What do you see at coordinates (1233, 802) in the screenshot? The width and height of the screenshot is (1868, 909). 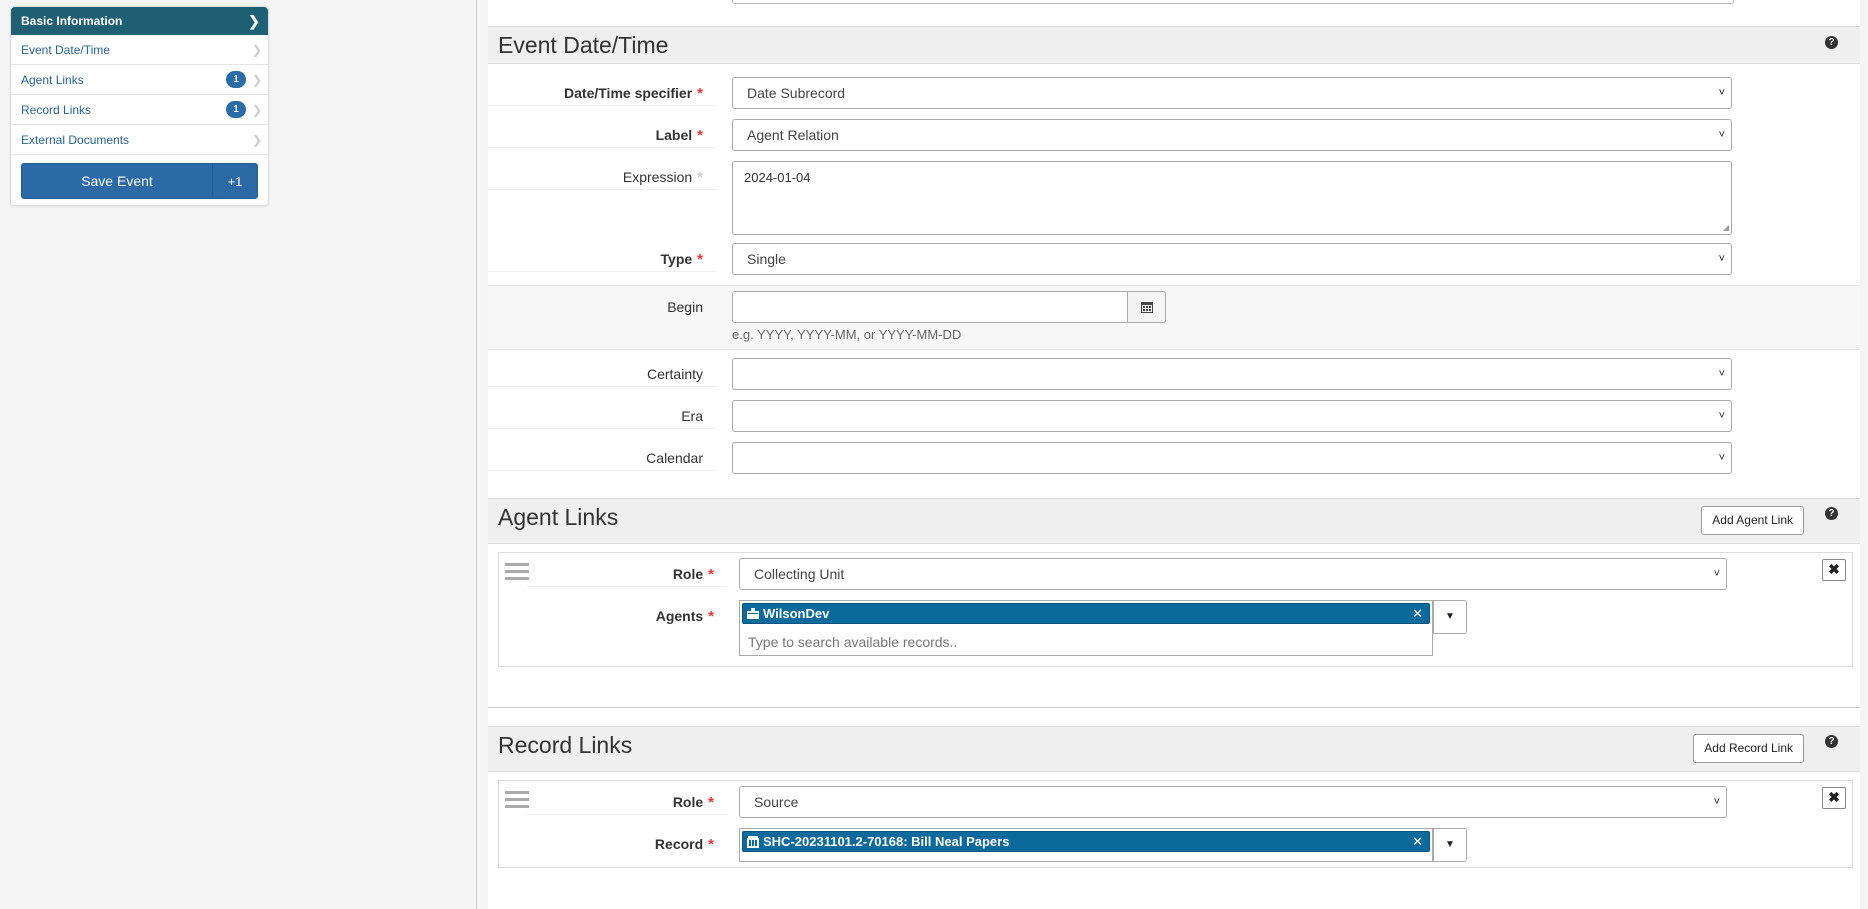 I see `record-role-select: Source ˅` at bounding box center [1233, 802].